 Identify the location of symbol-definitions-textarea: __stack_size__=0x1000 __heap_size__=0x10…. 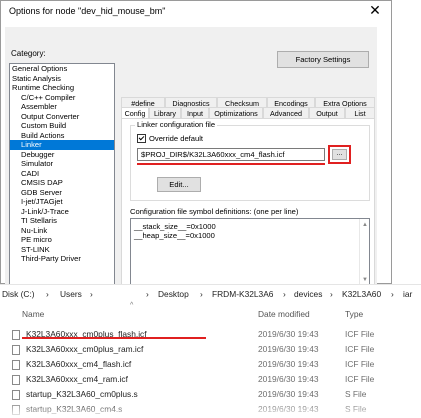
(250, 252).